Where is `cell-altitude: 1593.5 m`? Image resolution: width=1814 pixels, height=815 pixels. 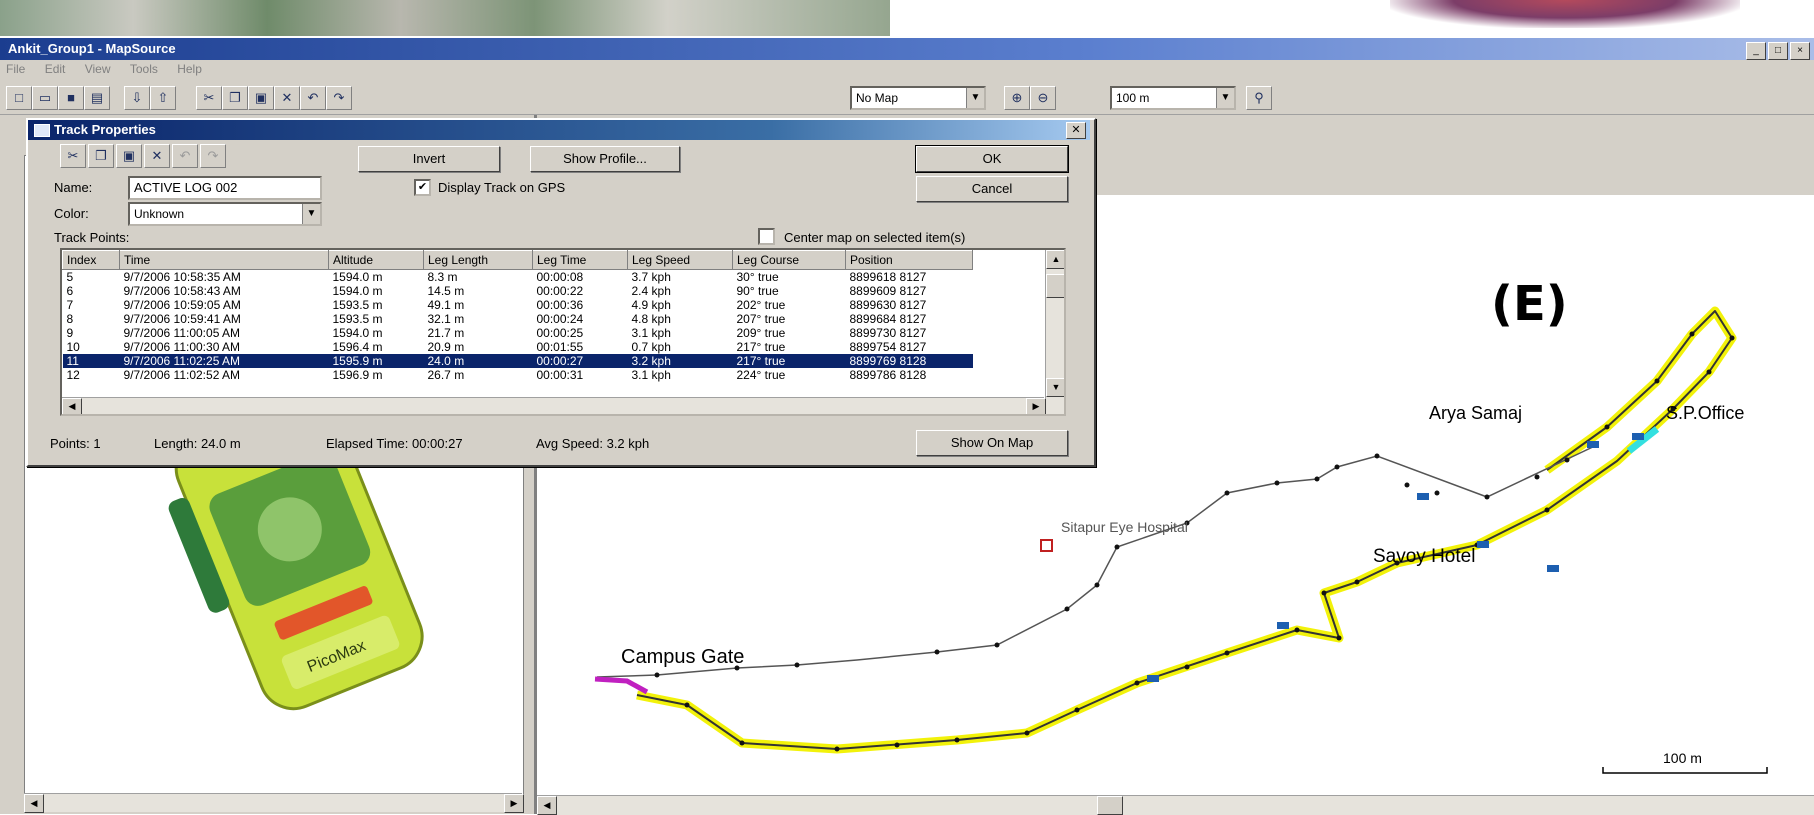 cell-altitude: 1593.5 m is located at coordinates (357, 319).